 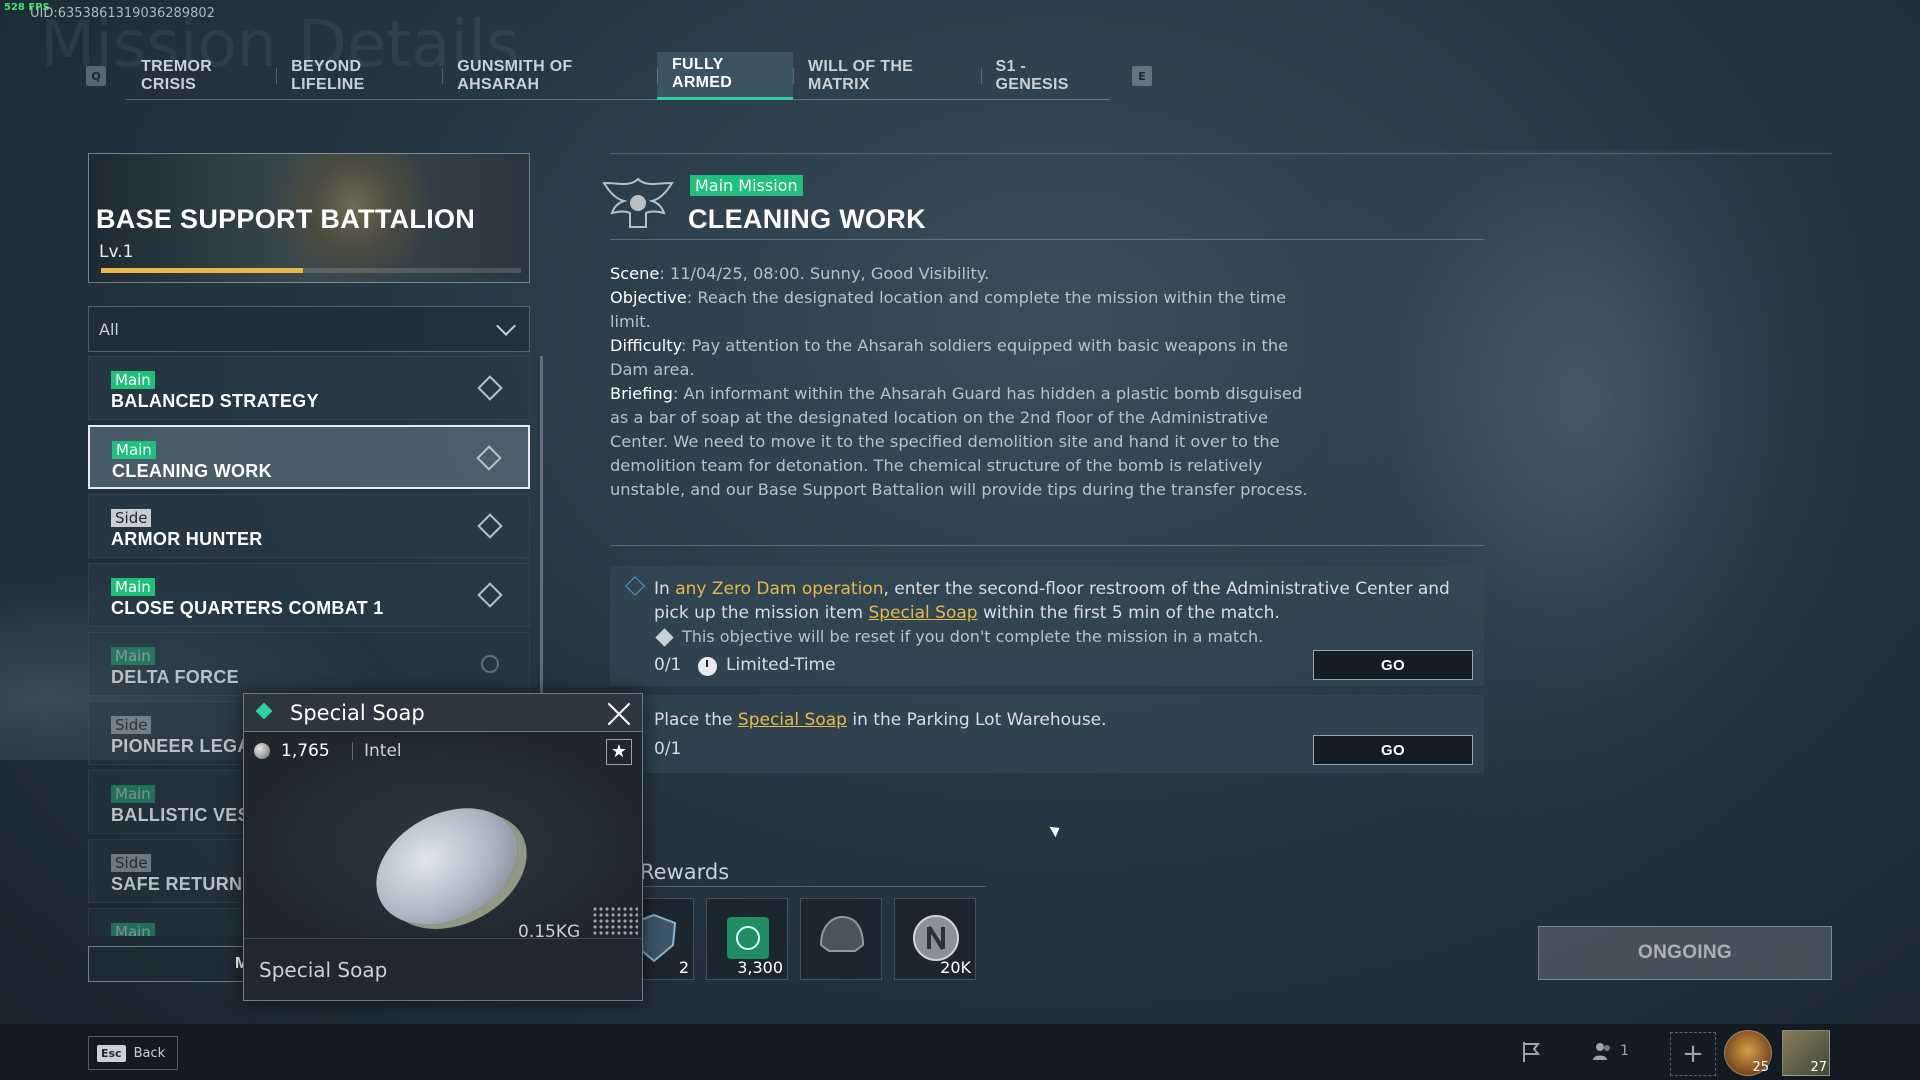 What do you see at coordinates (215, 401) in the screenshot?
I see `mission-name: BALANCED STRATEGY` at bounding box center [215, 401].